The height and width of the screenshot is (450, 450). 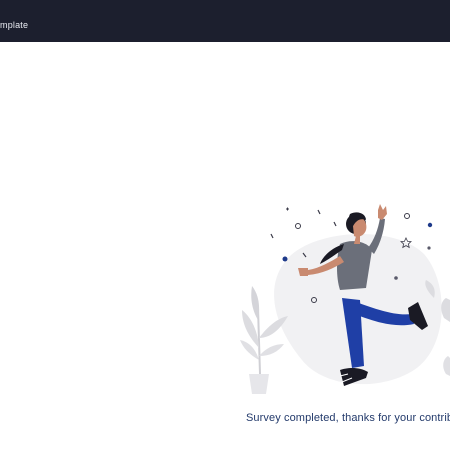 What do you see at coordinates (225, 21) in the screenshot?
I see `header-bar: mplate` at bounding box center [225, 21].